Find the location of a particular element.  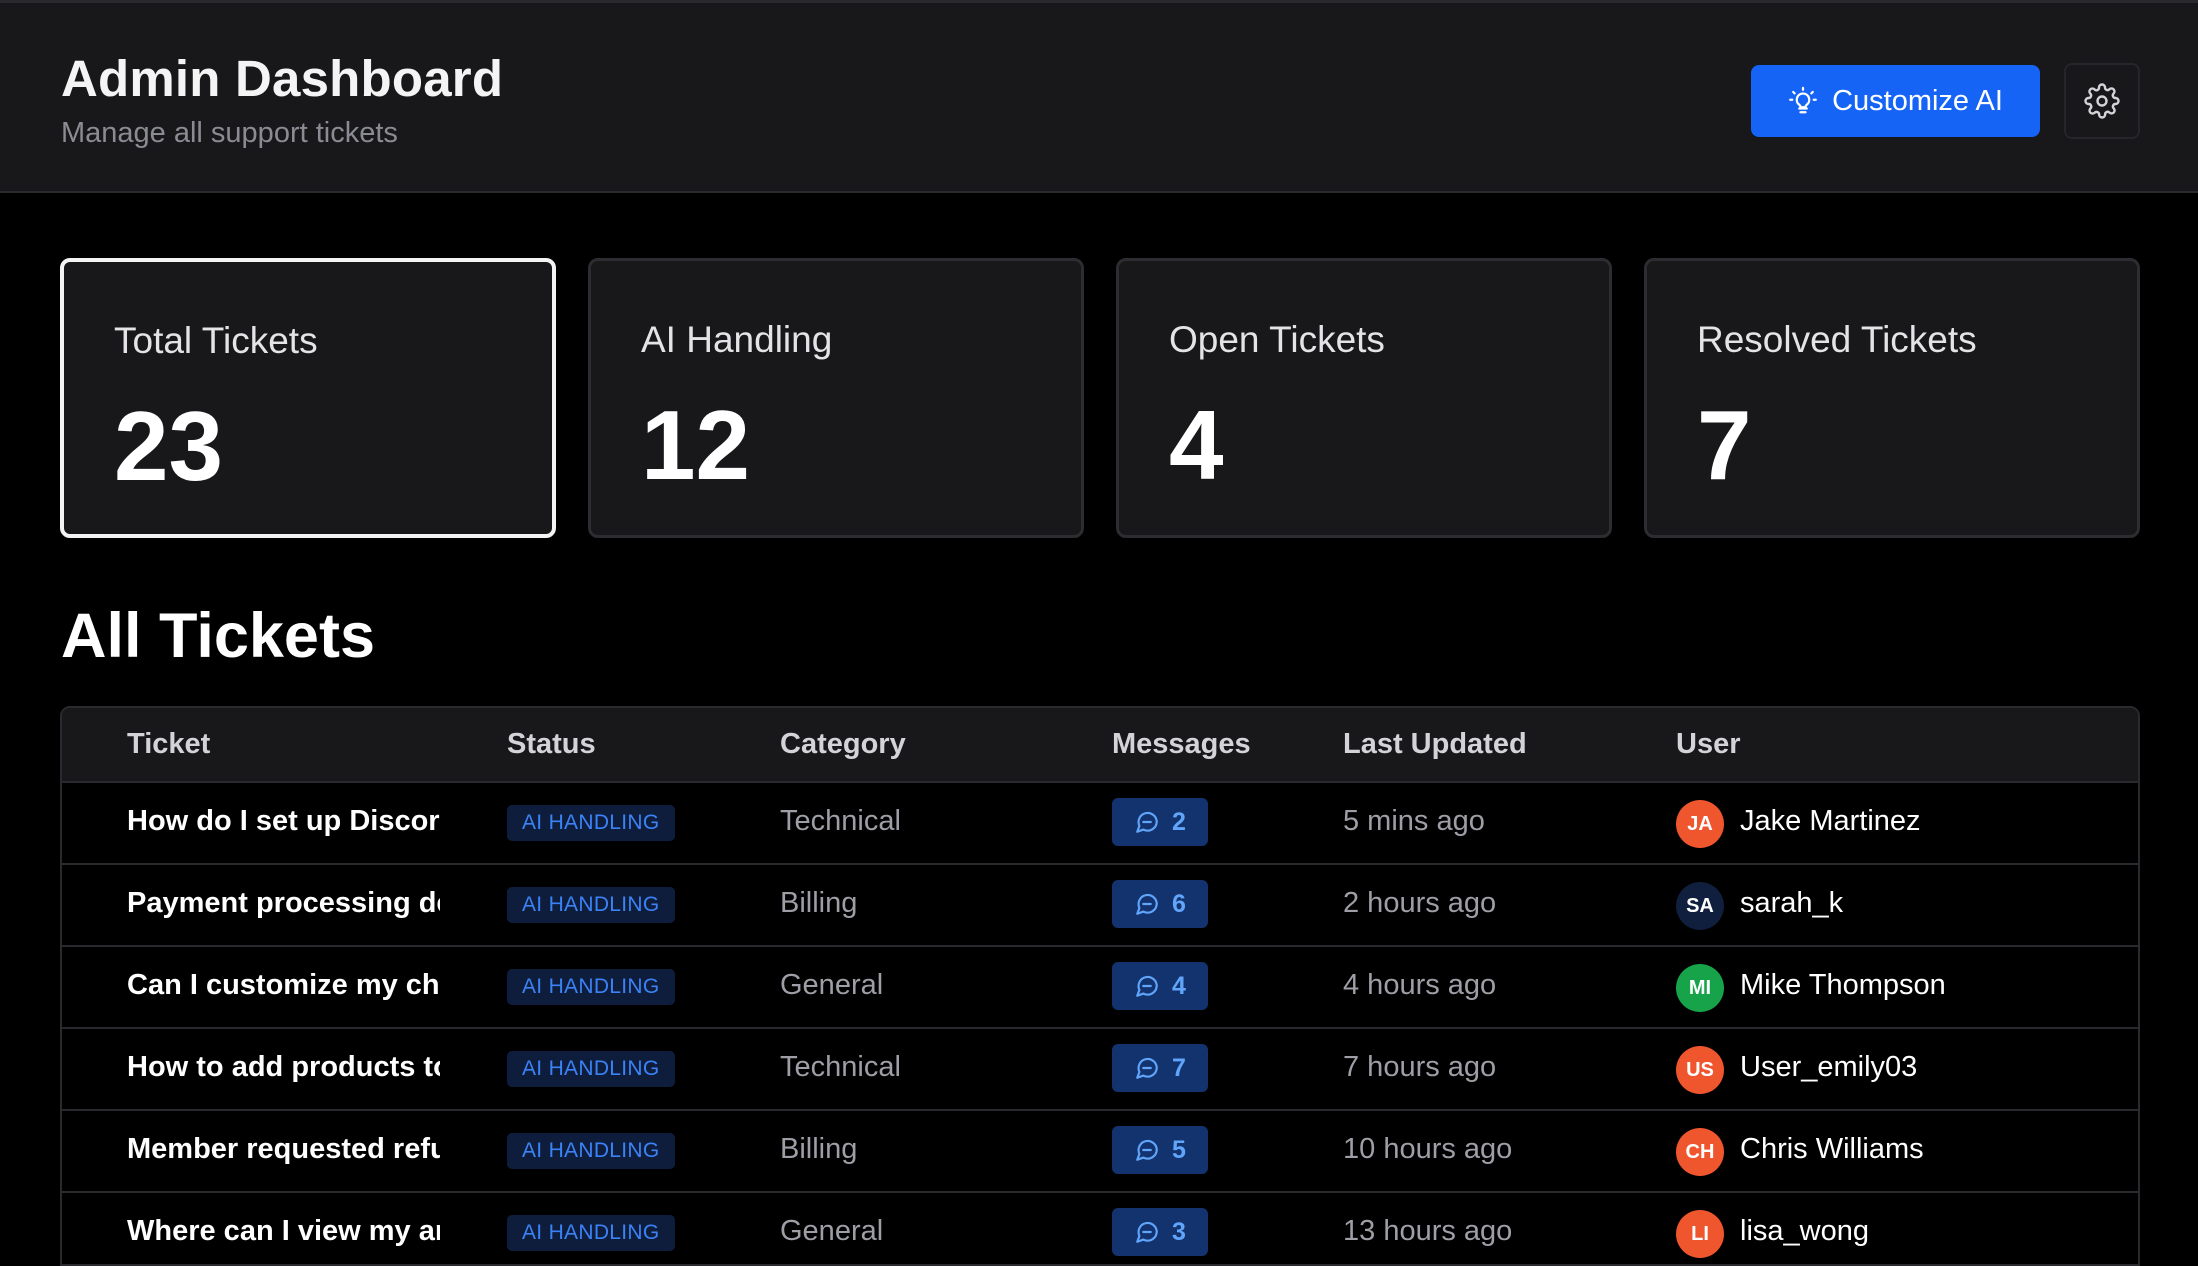

page-title: Admin Dashboard is located at coordinates (282, 78).